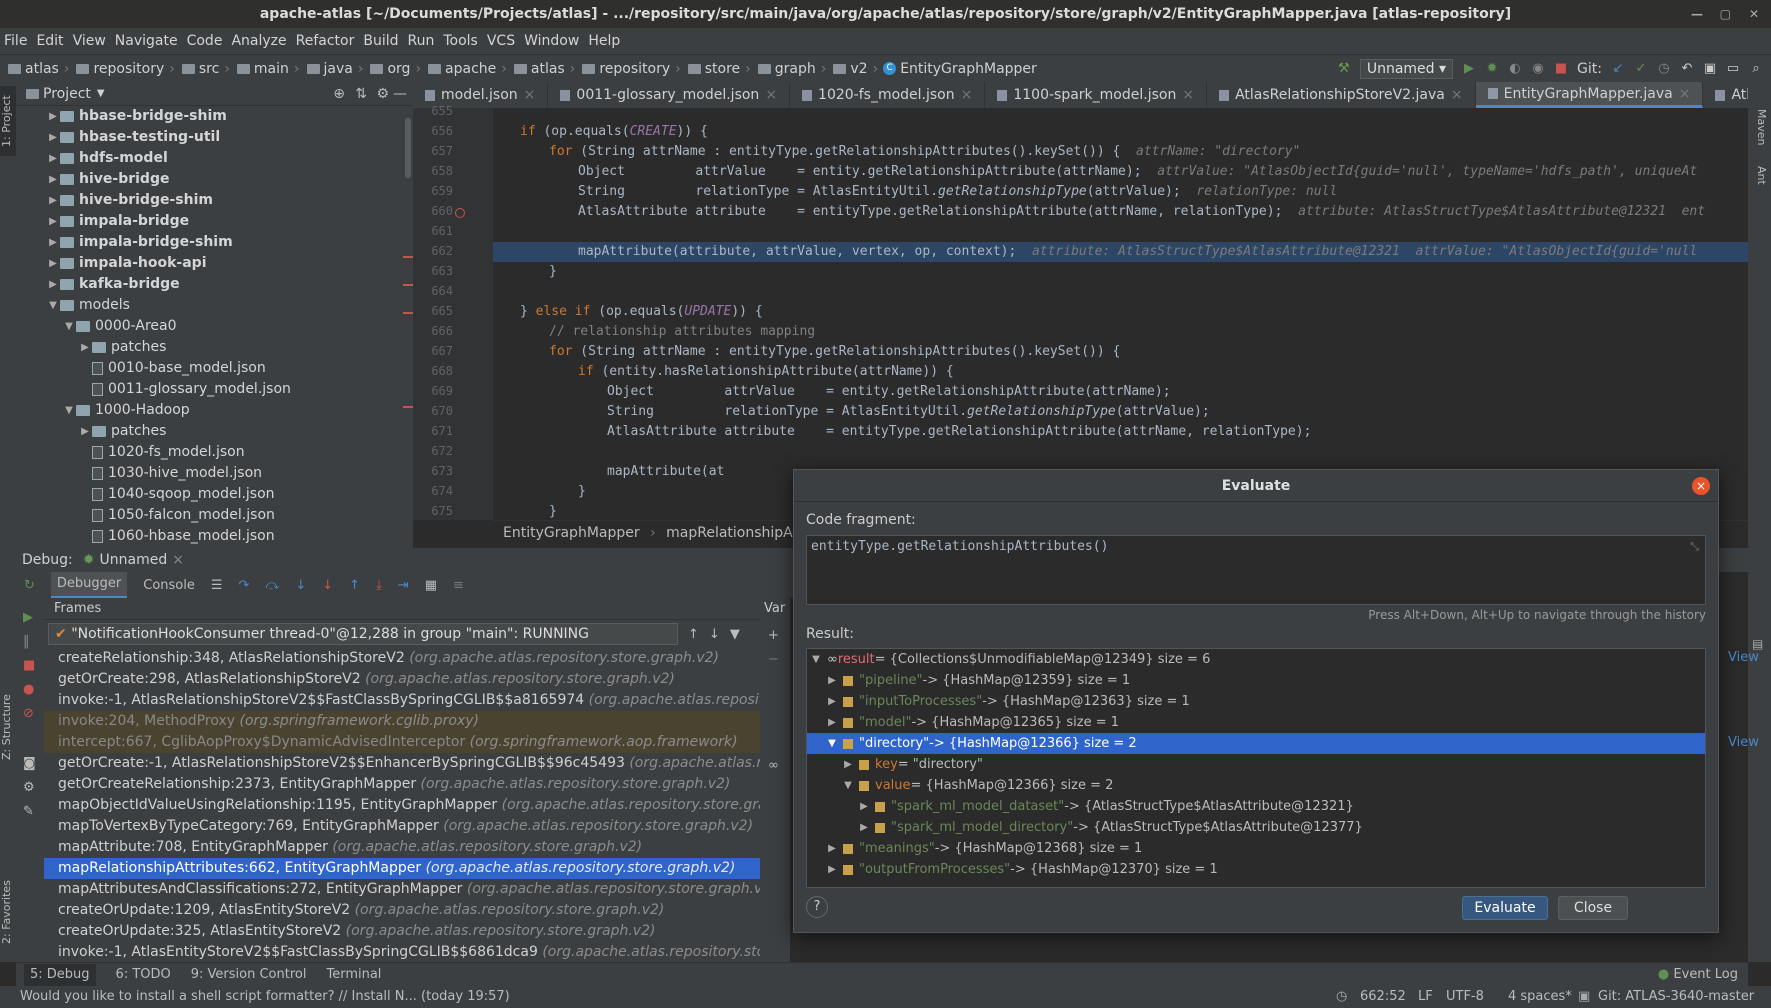 Image resolution: width=1771 pixels, height=1008 pixels. Describe the element at coordinates (214, 137) in the screenshot. I see `tree-item: ▶ hbase-testing-util` at that location.